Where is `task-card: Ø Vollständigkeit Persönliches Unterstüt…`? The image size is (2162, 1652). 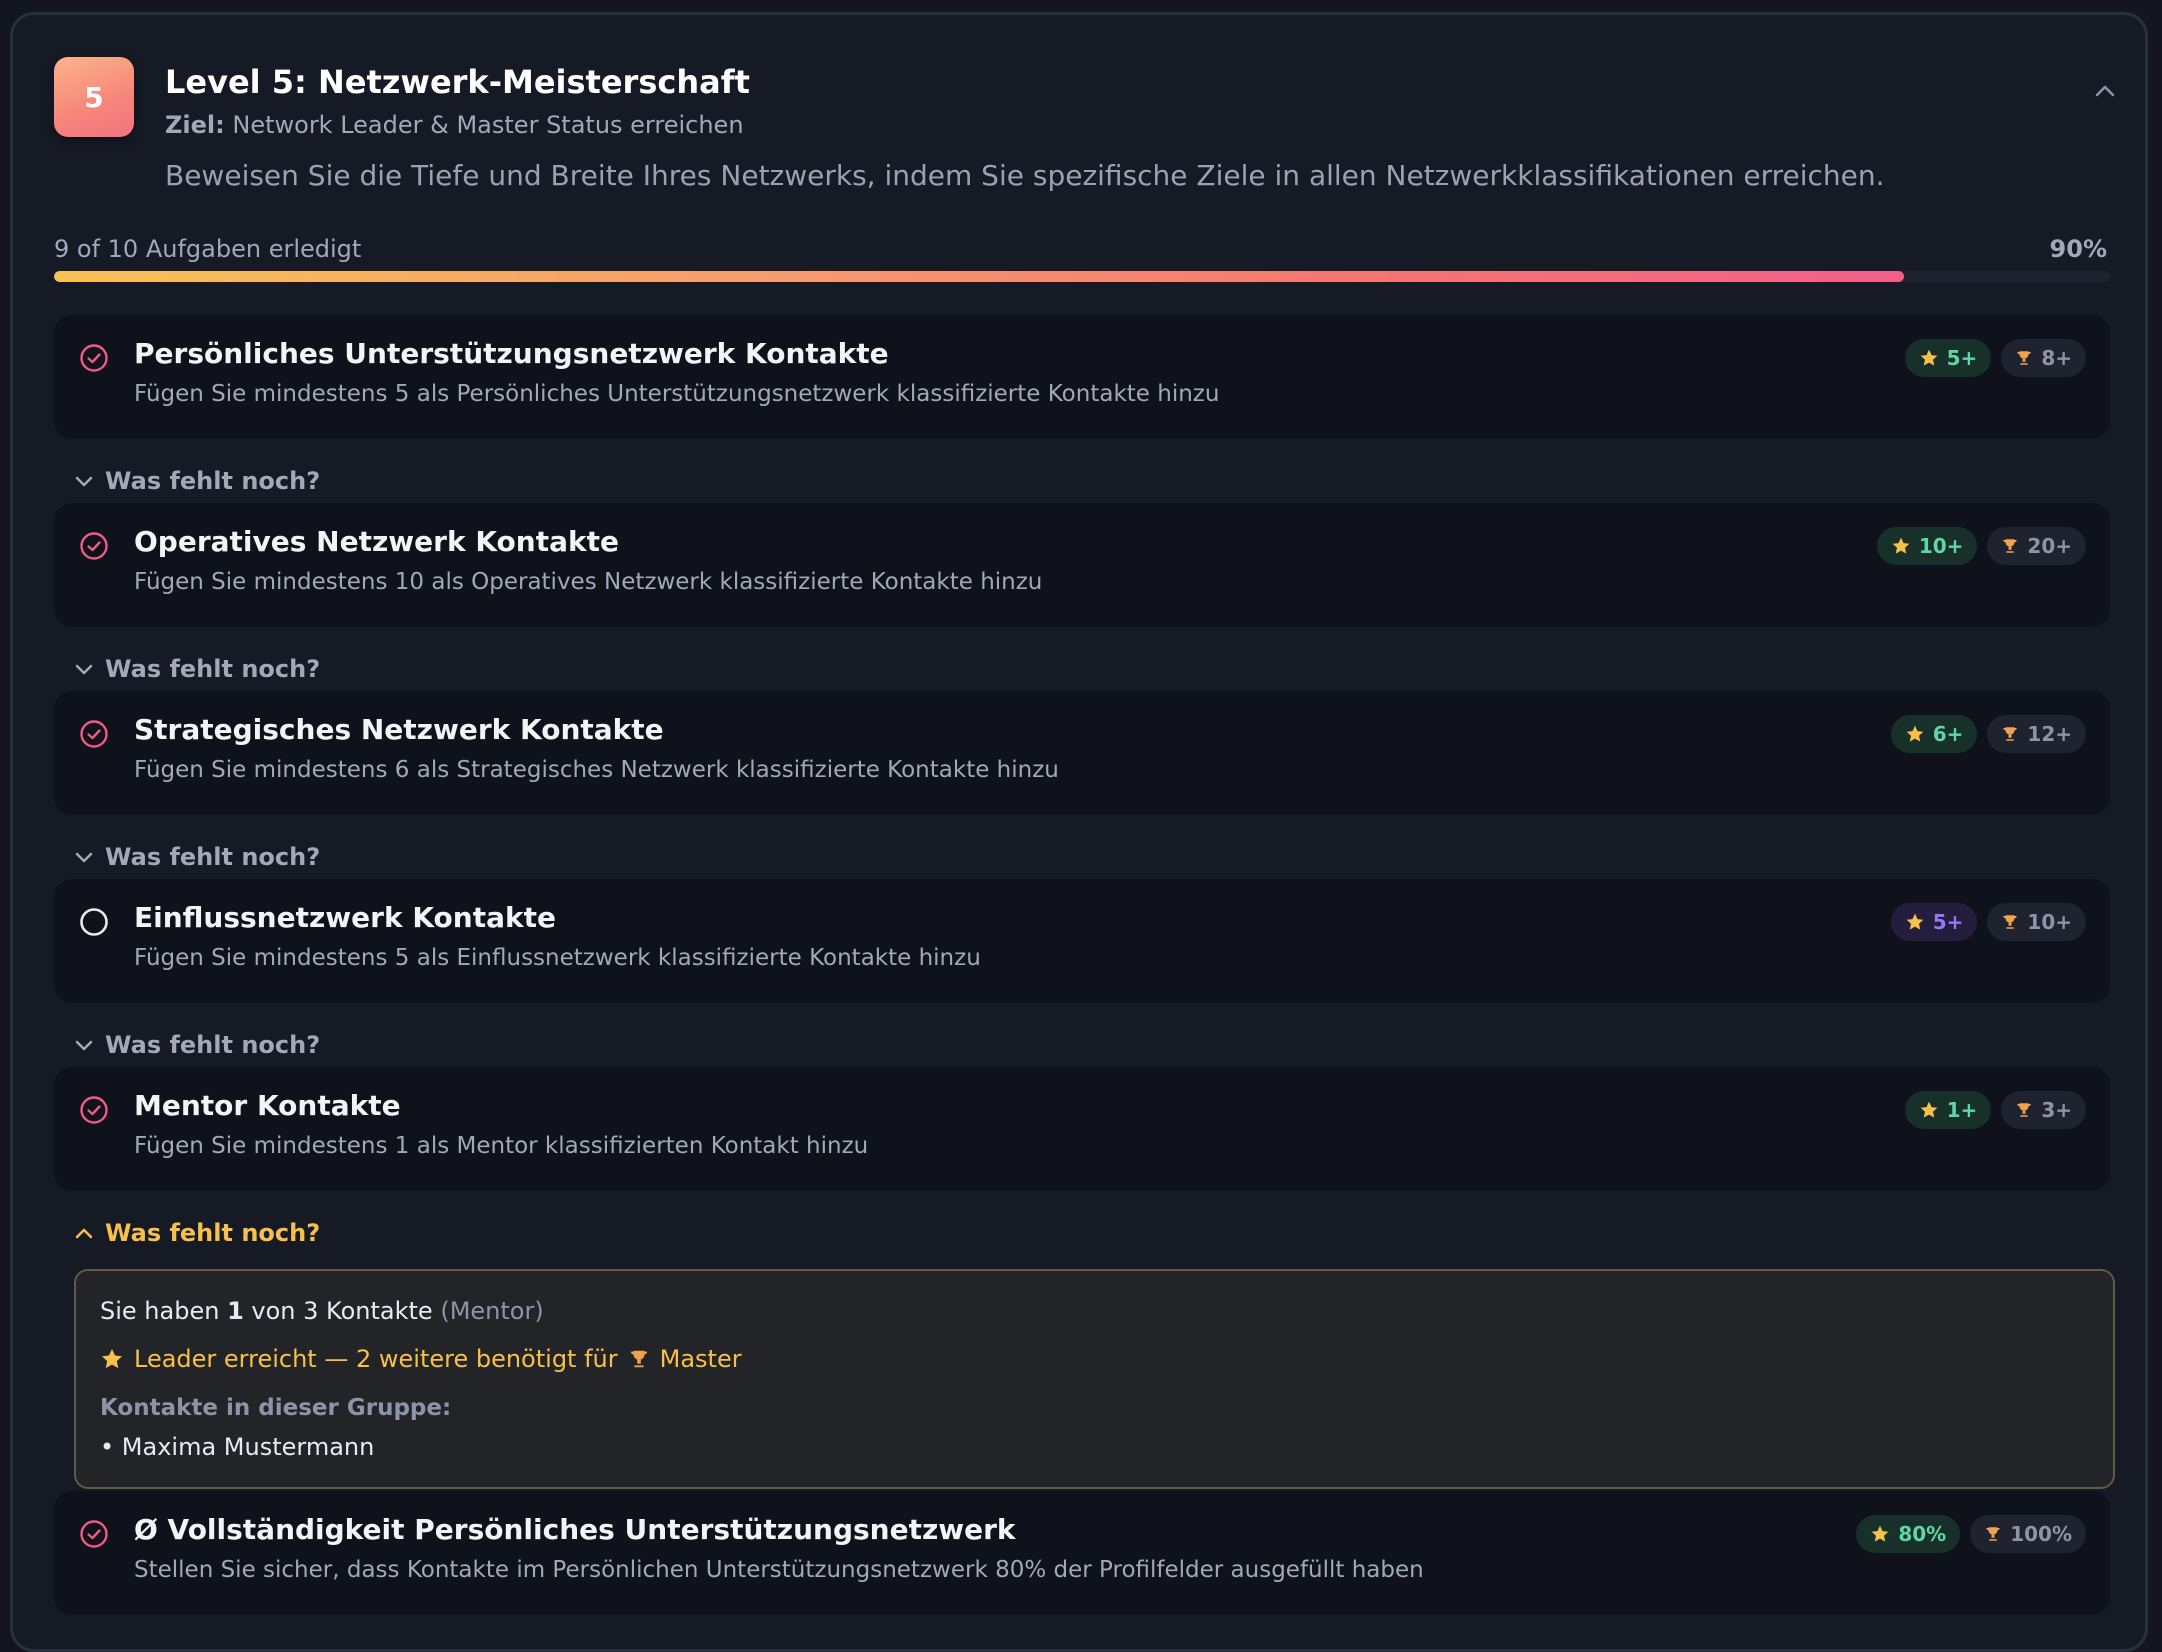
task-card: Ø Vollständigkeit Persönliches Unterstüt… is located at coordinates (1082, 1553).